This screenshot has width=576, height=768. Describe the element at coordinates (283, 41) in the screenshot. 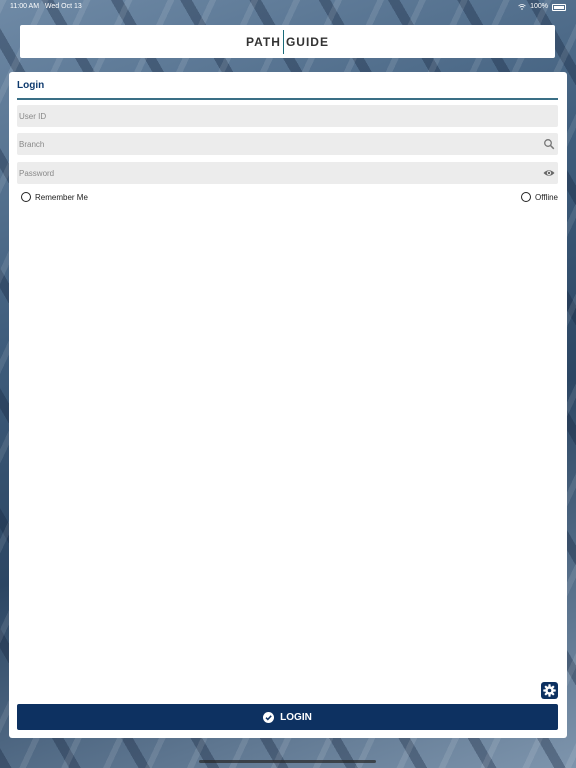

I see `logo-divider` at that location.